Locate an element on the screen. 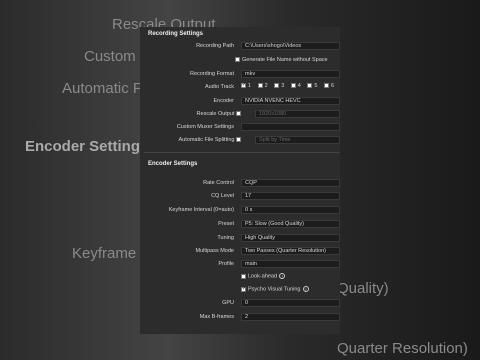 The height and width of the screenshot is (360, 480). encoder-settings-title: Encoder Settings is located at coordinates (173, 164).